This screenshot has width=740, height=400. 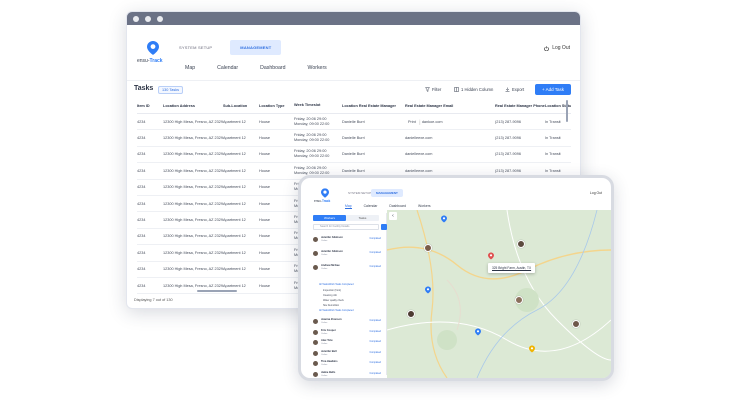 I want to click on pagination-info: Displaying 7 out of 130, so click(x=153, y=300).